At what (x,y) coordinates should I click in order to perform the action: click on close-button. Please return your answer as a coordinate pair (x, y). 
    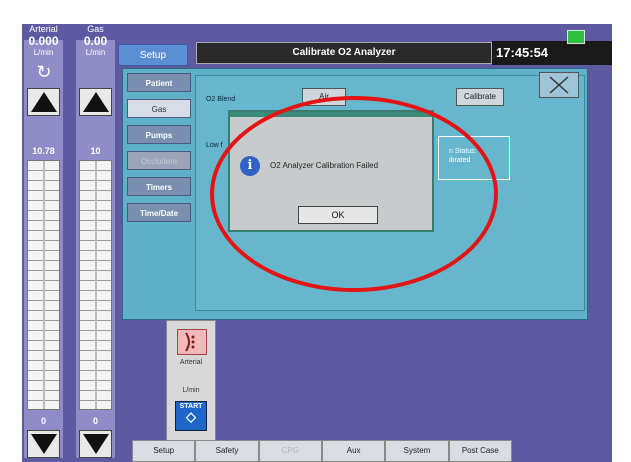
    Looking at the image, I should click on (559, 85).